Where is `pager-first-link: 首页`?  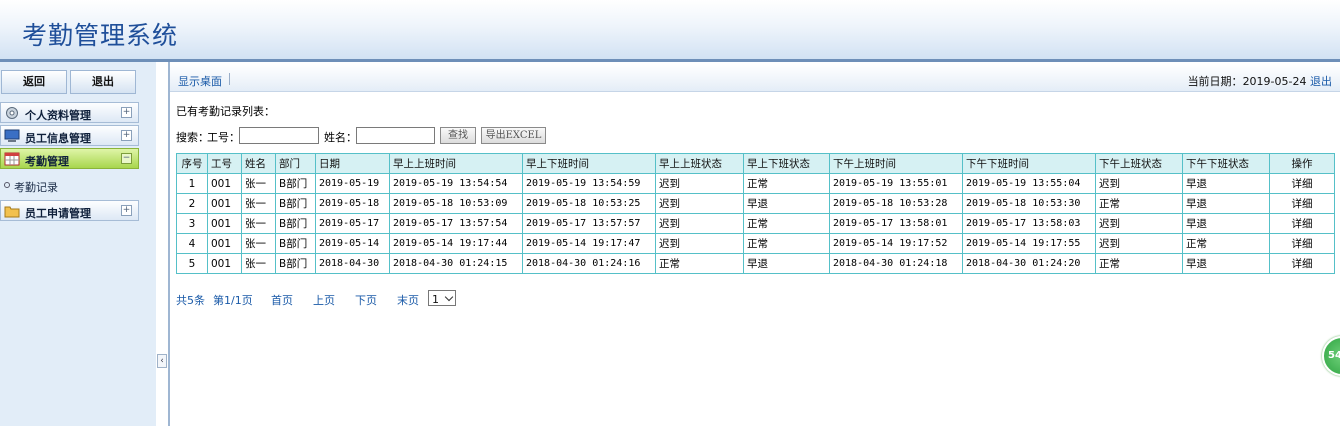
pager-first-link: 首页 is located at coordinates (282, 300).